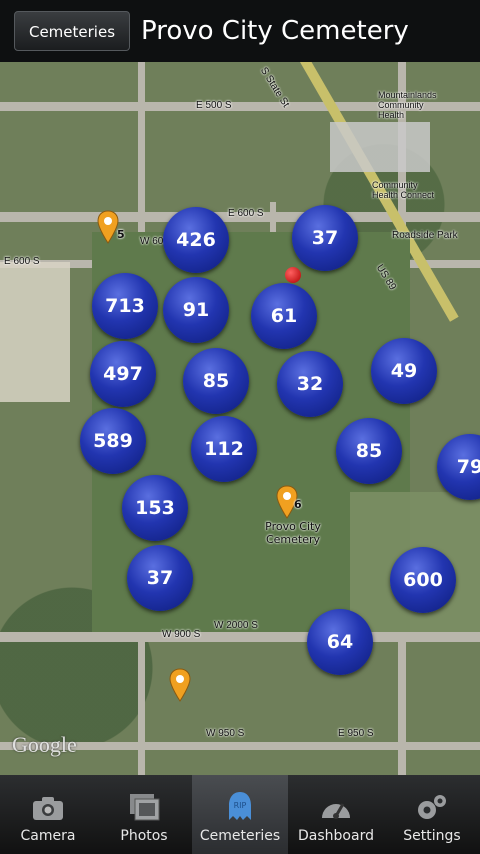 The image size is (480, 854). What do you see at coordinates (336, 811) in the screenshot?
I see `dashboard-icon` at bounding box center [336, 811].